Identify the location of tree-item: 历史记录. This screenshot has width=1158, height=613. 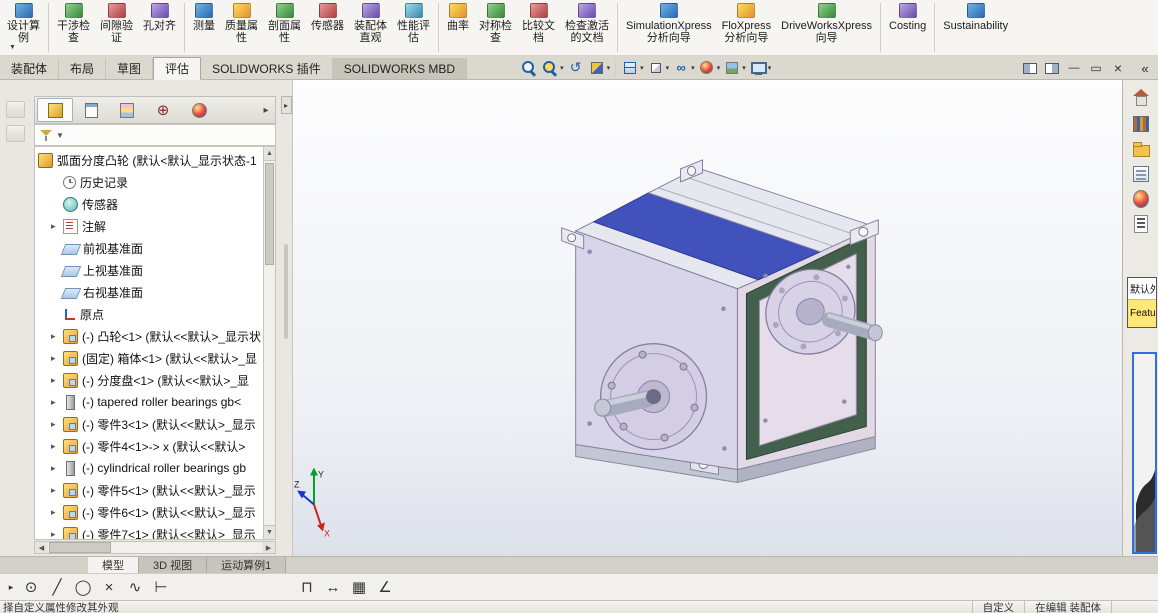
(149, 182).